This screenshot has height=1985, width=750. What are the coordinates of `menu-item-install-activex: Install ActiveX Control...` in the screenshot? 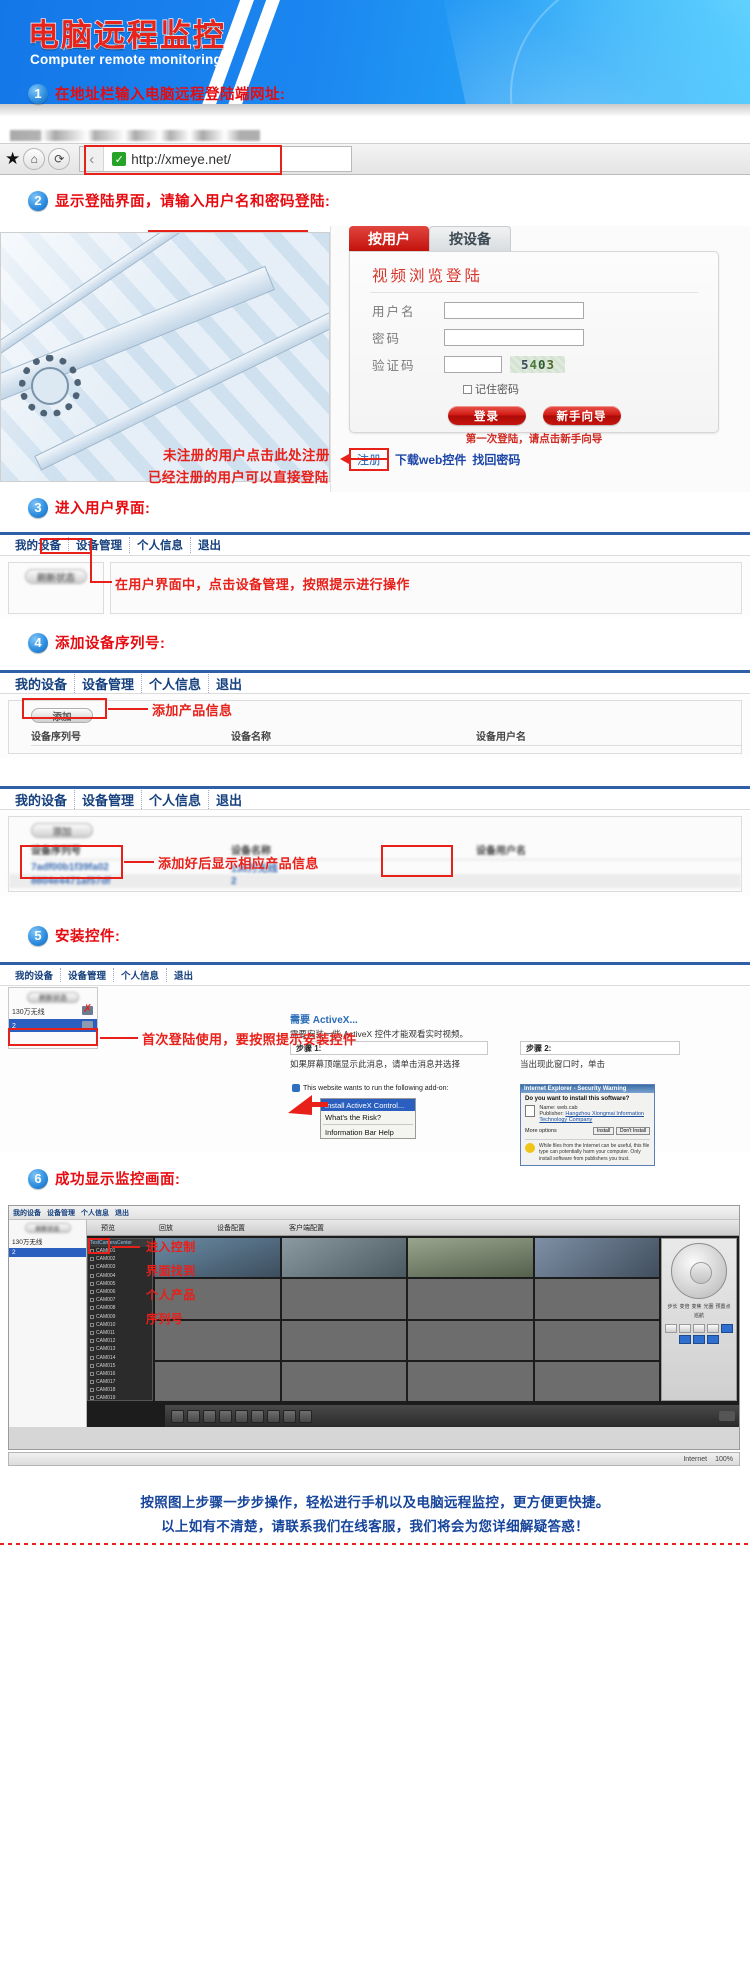 It's located at (368, 1105).